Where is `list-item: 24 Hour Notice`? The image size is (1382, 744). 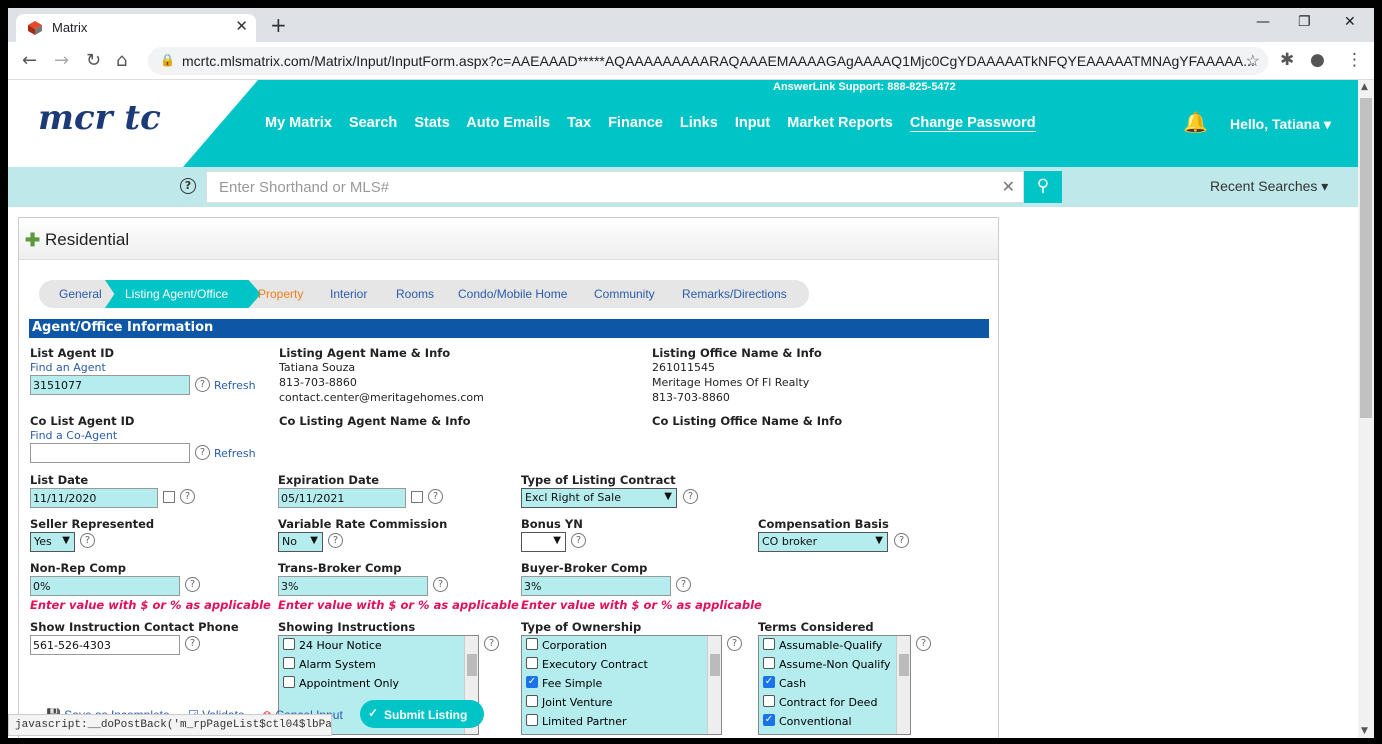
list-item: 24 Hour Notice is located at coordinates (378, 645).